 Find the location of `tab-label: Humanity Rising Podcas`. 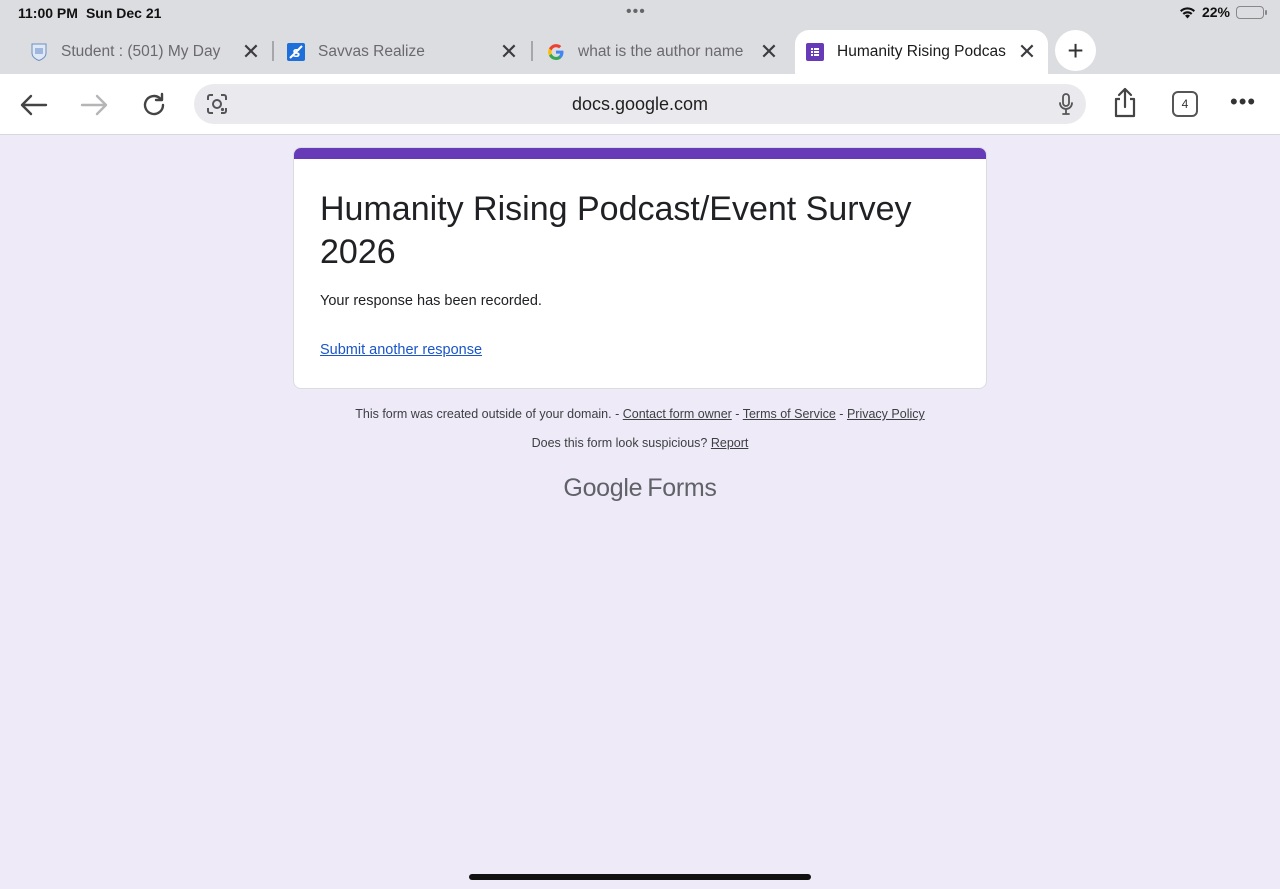

tab-label: Humanity Rising Podcas is located at coordinates (921, 51).